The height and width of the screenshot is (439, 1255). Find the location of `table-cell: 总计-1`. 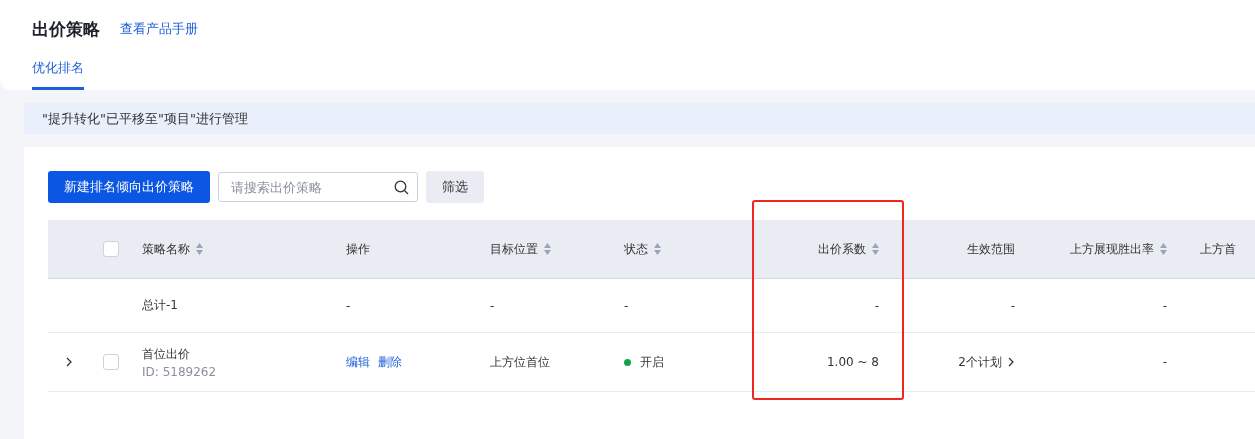

table-cell: 总计-1 is located at coordinates (160, 305).